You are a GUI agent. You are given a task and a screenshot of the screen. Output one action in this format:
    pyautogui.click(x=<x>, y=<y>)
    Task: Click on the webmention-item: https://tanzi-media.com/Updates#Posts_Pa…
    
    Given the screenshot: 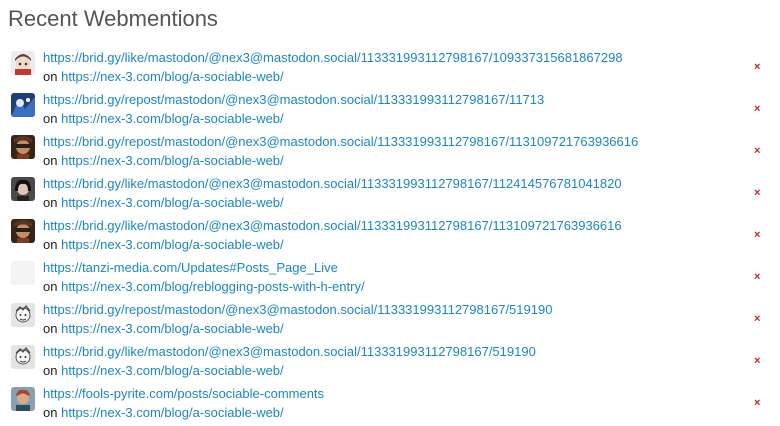 What is the action you would take?
    pyautogui.click(x=390, y=279)
    